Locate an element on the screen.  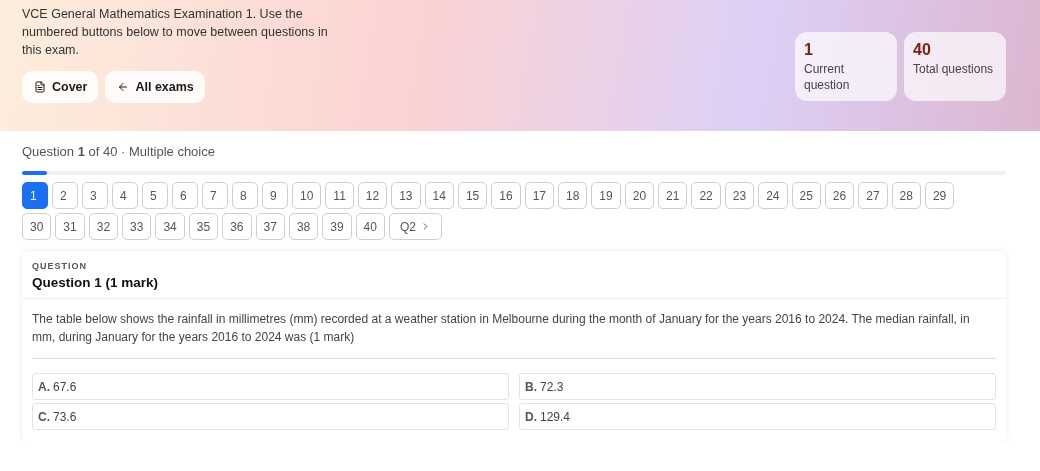
question-number-button: 37 is located at coordinates (270, 226).